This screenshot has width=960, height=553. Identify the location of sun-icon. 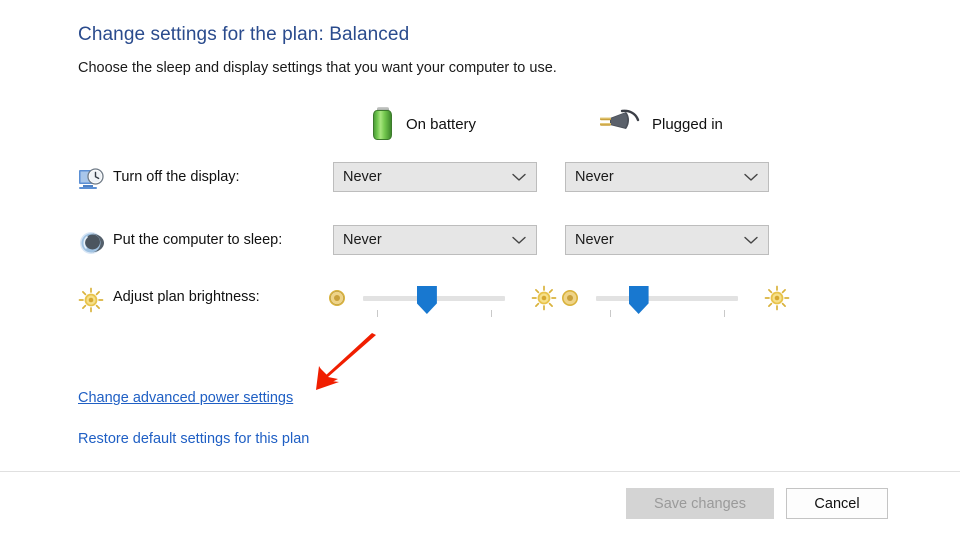
(91, 300).